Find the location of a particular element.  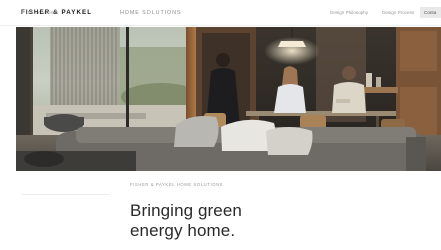

section-eyebrow: FISHER & PAYKEL HOME SOLUTIONS is located at coordinates (177, 184).